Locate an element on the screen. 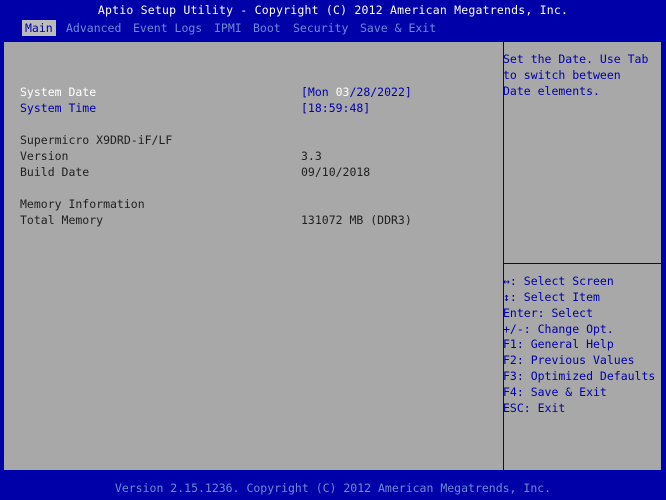 Image resolution: width=666 pixels, height=500 pixels. key-enter-select: Enter: Select is located at coordinates (548, 313).